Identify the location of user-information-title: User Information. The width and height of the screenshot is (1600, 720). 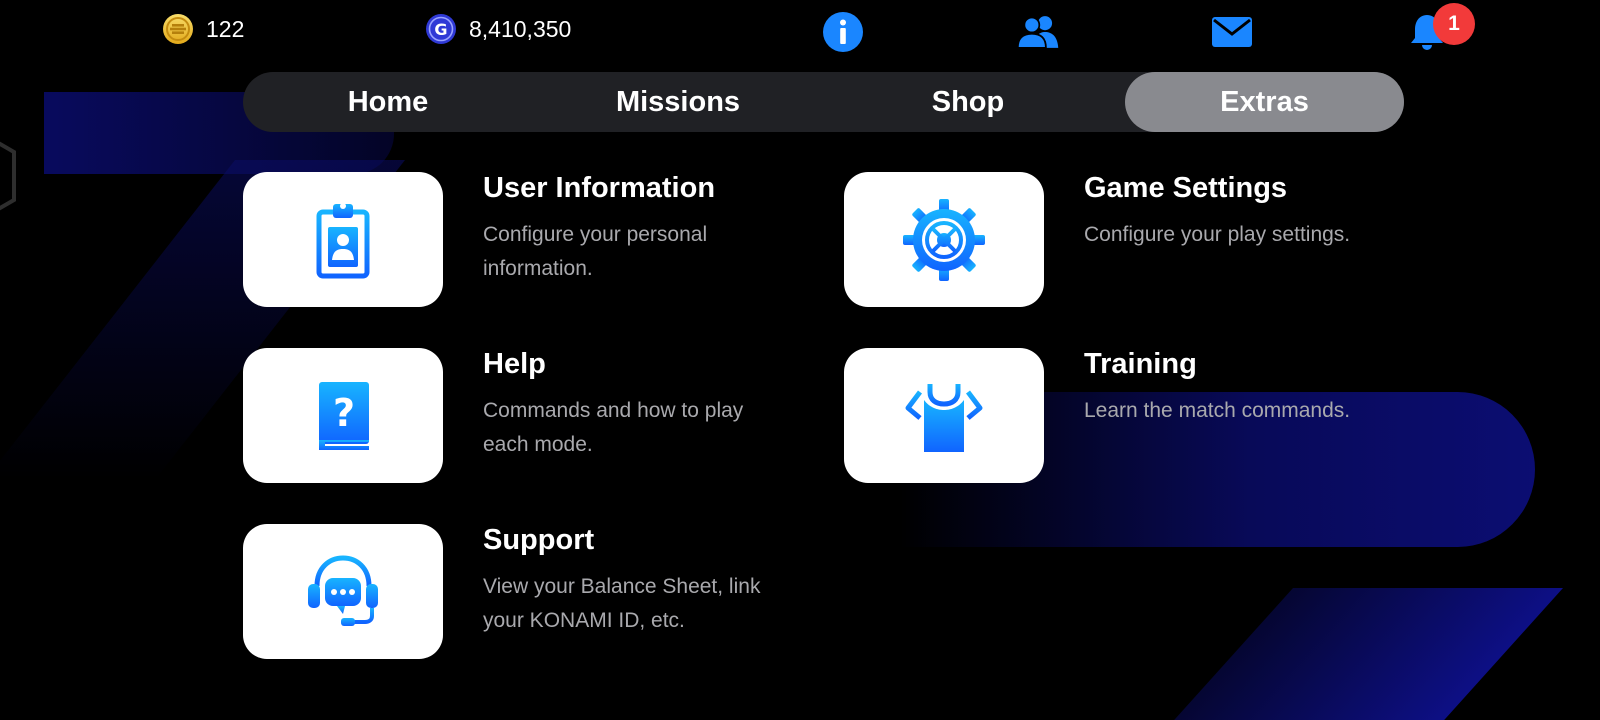
(599, 188).